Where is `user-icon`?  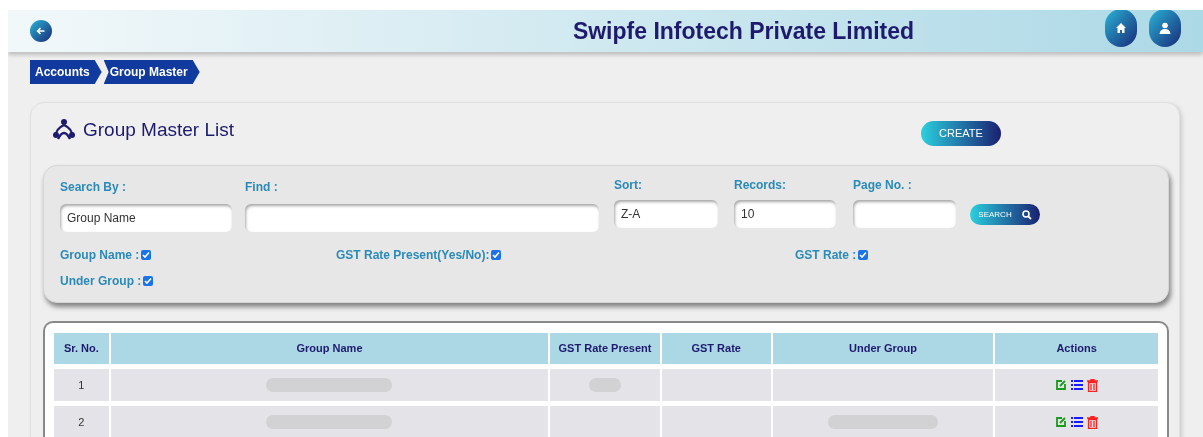 user-icon is located at coordinates (1165, 28).